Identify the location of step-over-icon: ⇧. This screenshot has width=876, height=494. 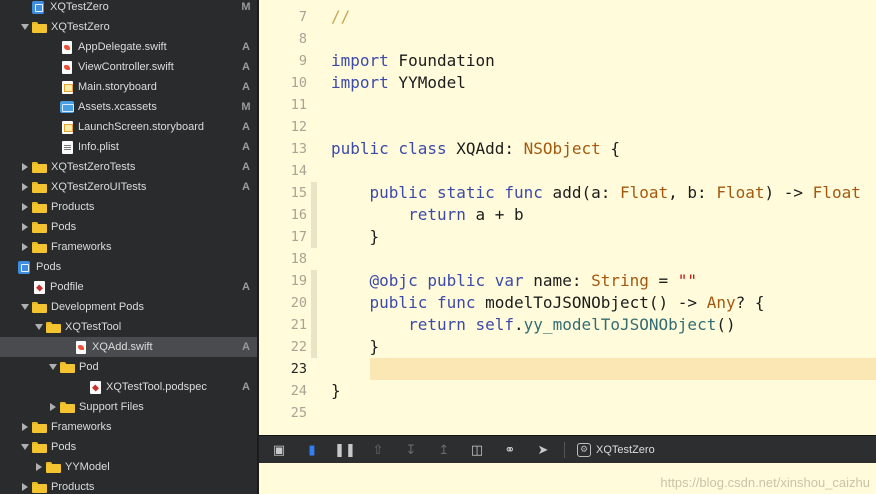
(378, 450).